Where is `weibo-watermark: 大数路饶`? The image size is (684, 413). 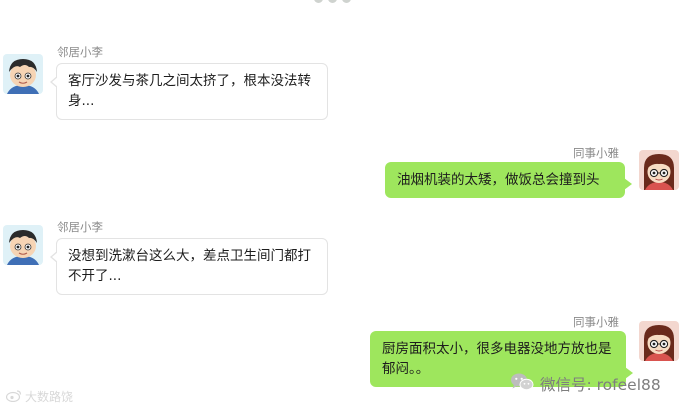 weibo-watermark: 大数路饶 is located at coordinates (39, 396).